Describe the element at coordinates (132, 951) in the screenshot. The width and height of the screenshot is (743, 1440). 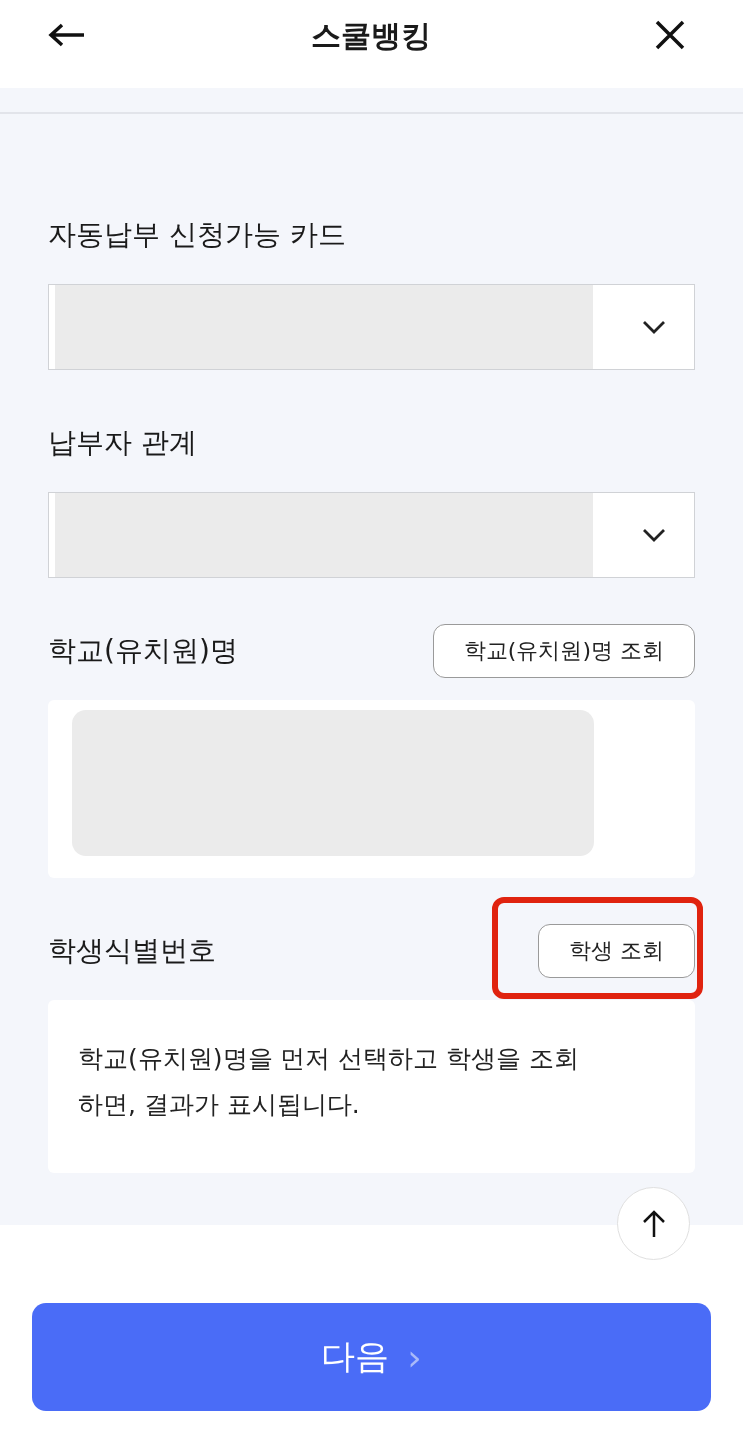
I see `field-label: 학생식별번호` at that location.